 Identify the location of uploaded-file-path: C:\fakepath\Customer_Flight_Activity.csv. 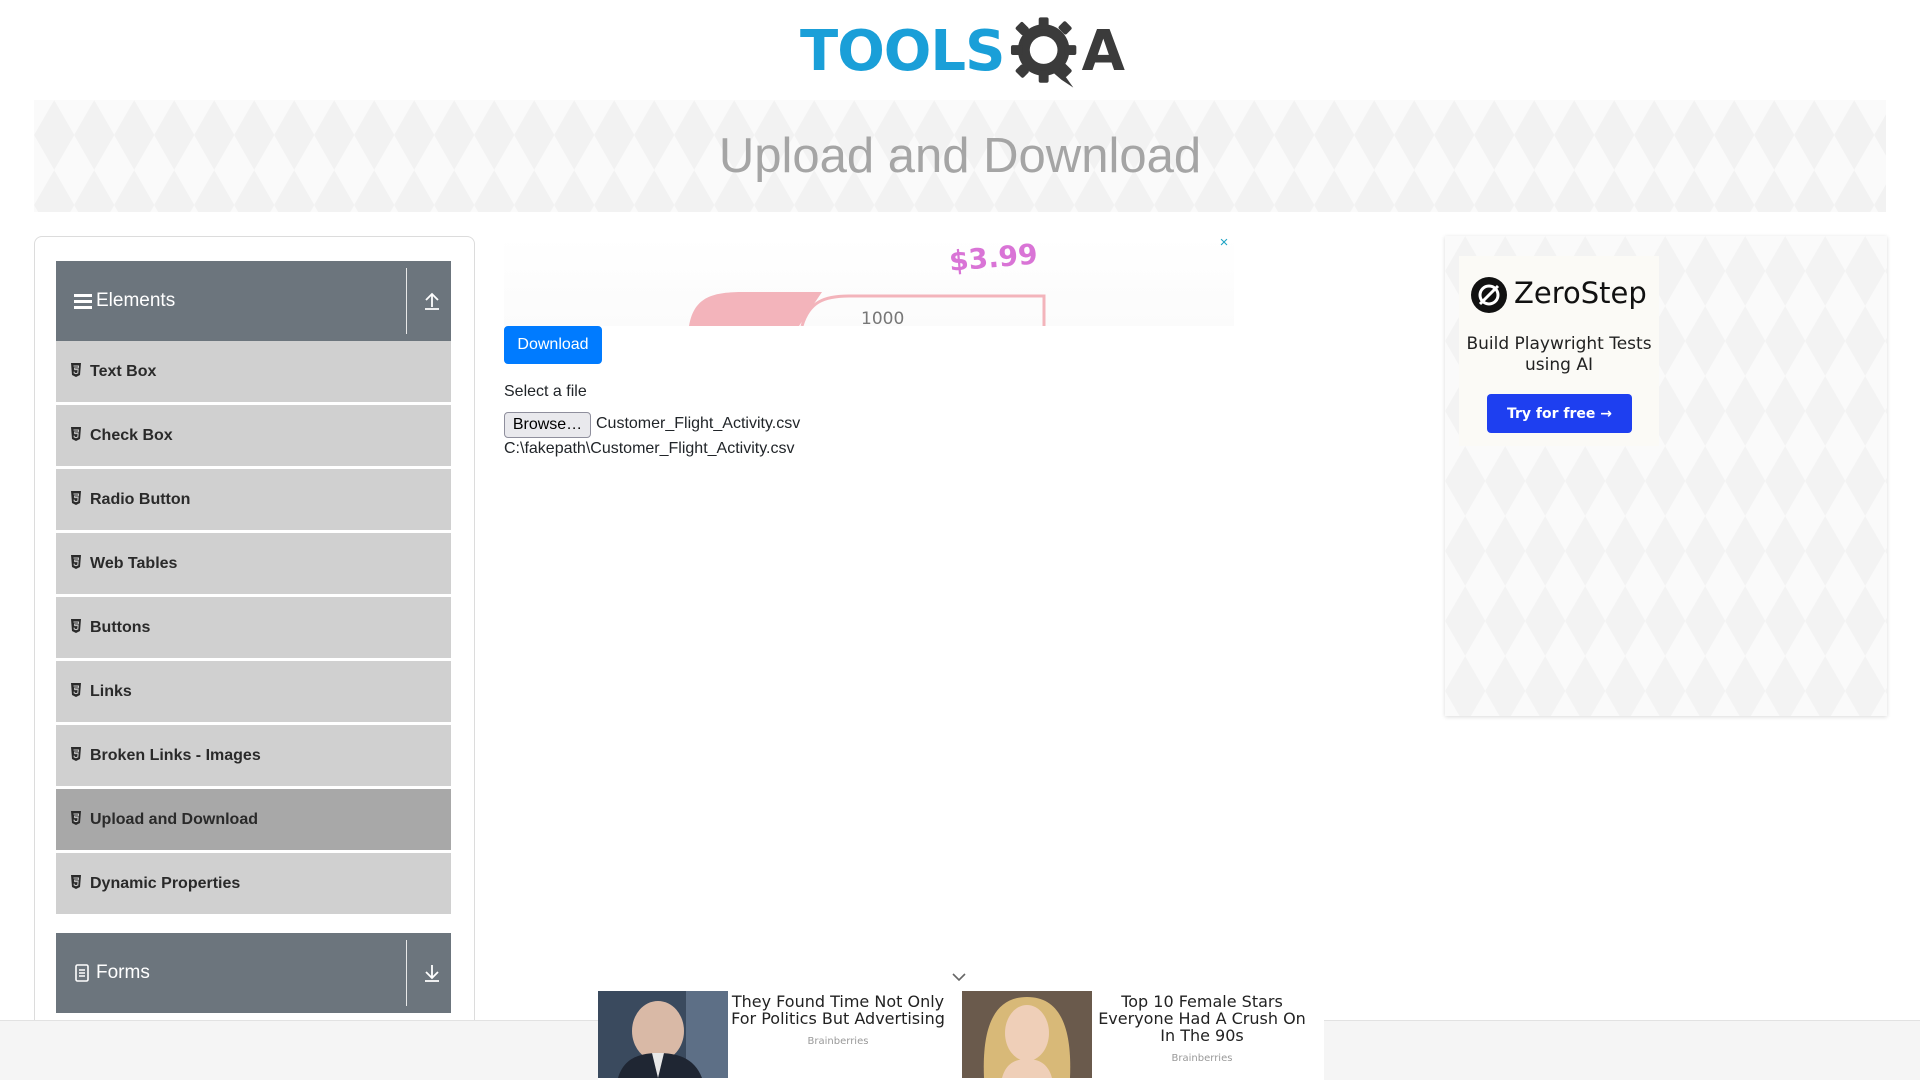
(649, 448).